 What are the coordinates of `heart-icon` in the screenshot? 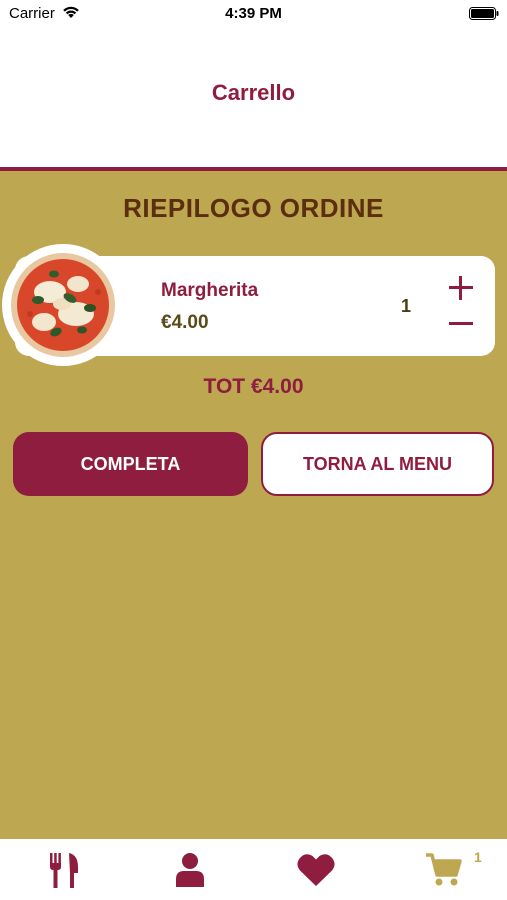 It's located at (316, 870).